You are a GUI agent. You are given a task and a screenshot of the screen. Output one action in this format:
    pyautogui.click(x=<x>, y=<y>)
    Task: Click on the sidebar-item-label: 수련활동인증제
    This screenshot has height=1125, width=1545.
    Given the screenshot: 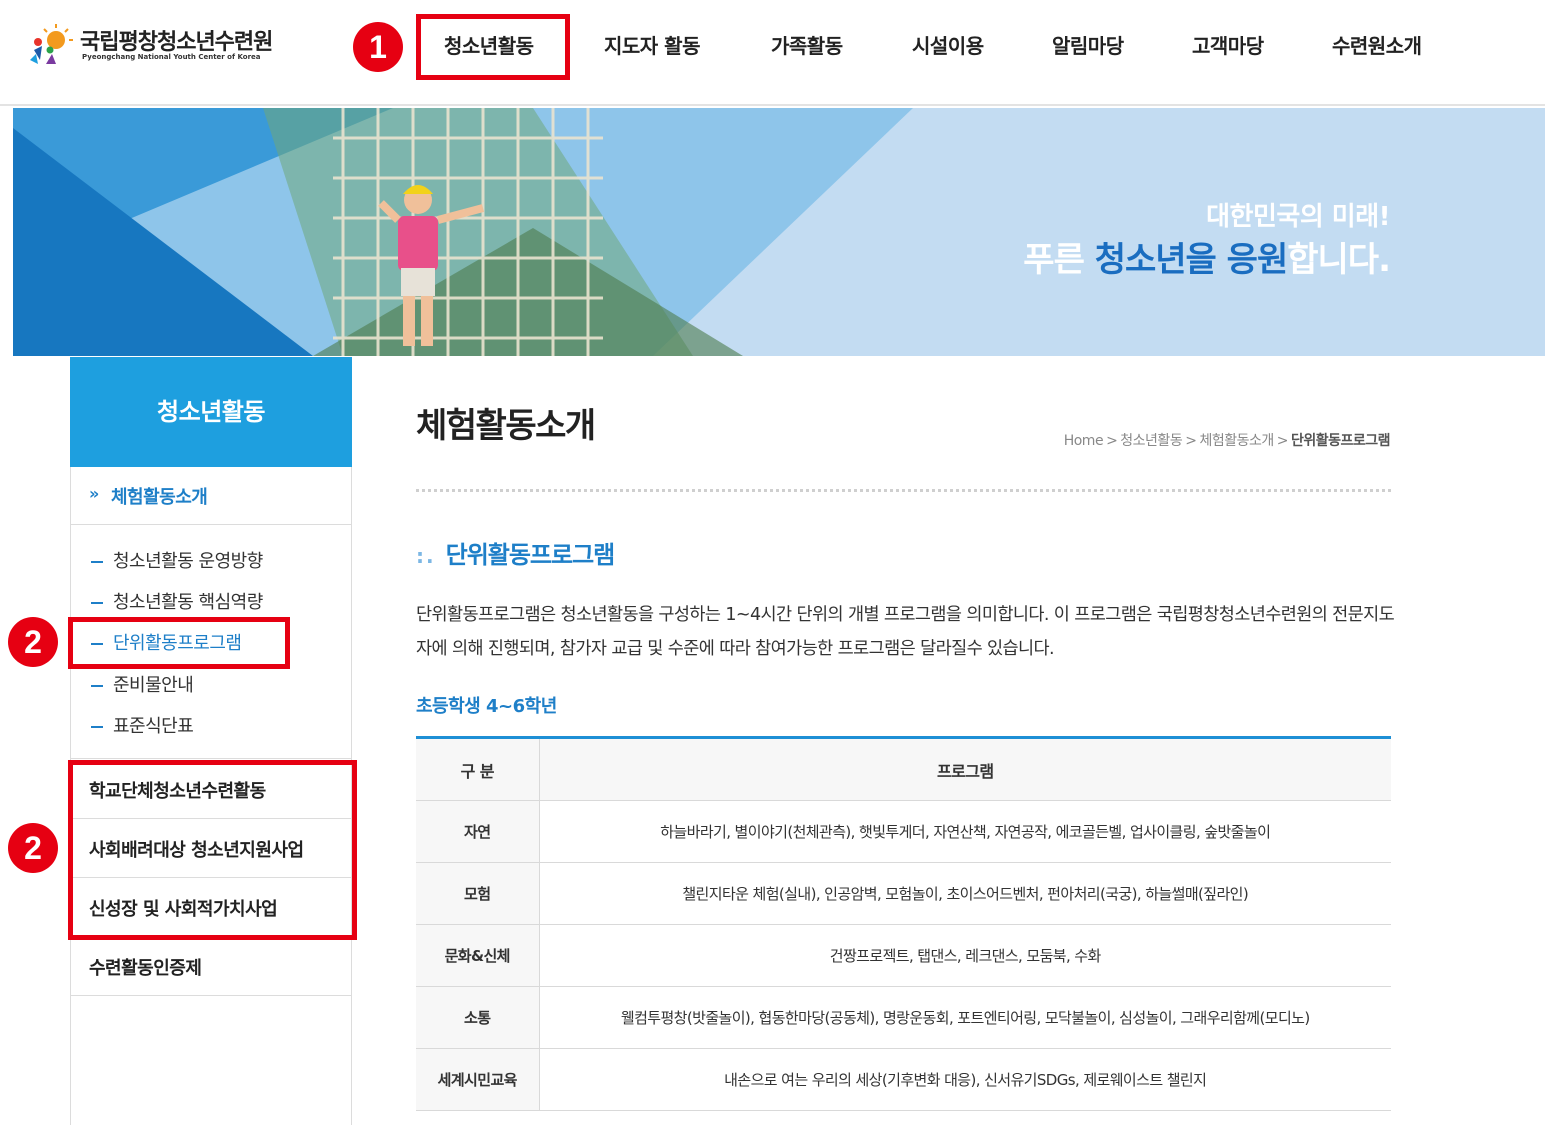 What is the action you would take?
    pyautogui.click(x=145, y=968)
    